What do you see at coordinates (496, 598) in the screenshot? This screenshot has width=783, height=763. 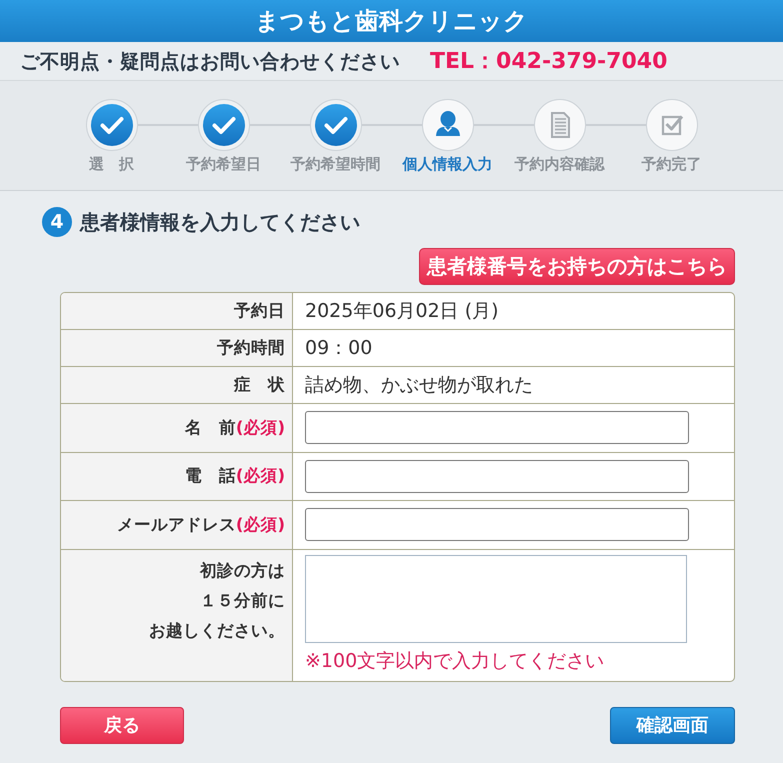 I see `textarea-input` at bounding box center [496, 598].